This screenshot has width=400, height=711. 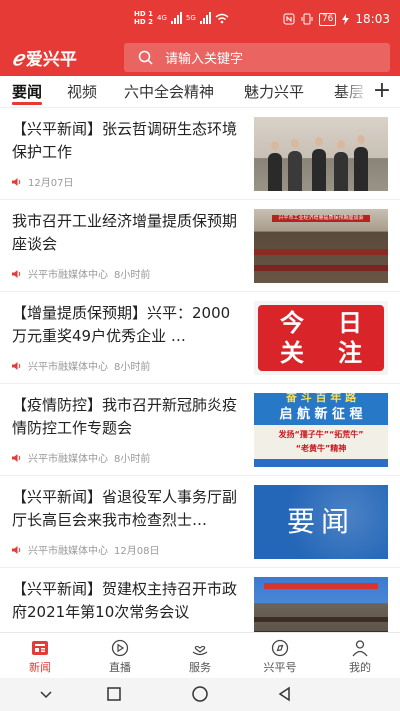 I want to click on thumb-headline: 启 航 新 征 程, so click(x=321, y=414).